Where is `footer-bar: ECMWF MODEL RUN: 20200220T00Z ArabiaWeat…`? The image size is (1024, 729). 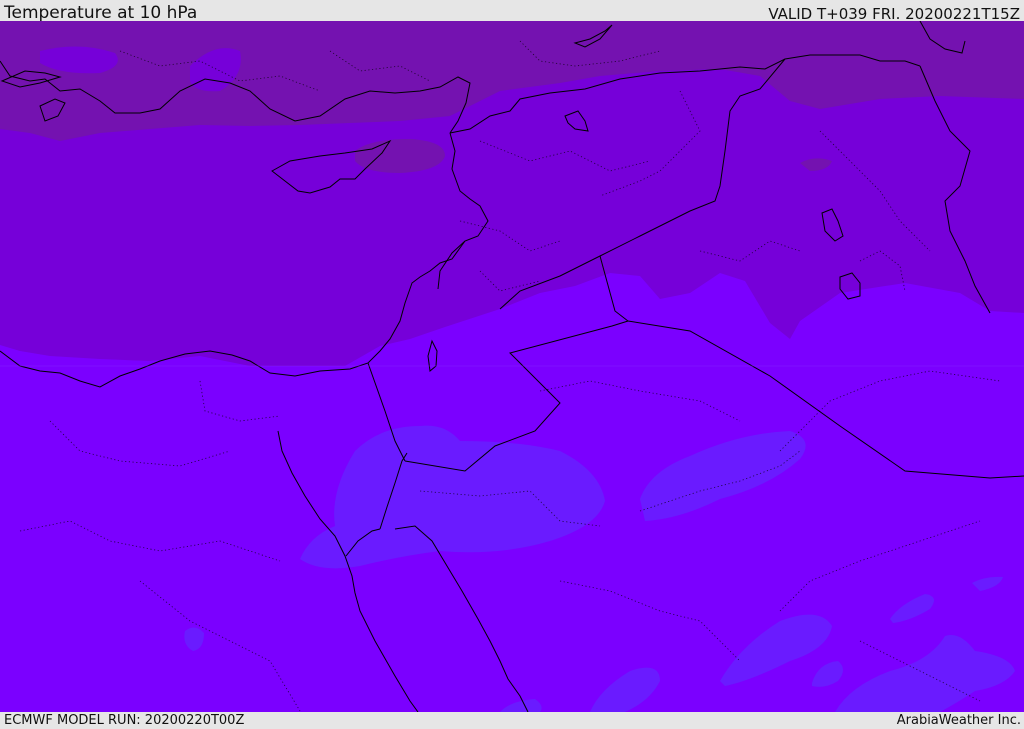 footer-bar: ECMWF MODEL RUN: 20200220T00Z ArabiaWeat… is located at coordinates (512, 720).